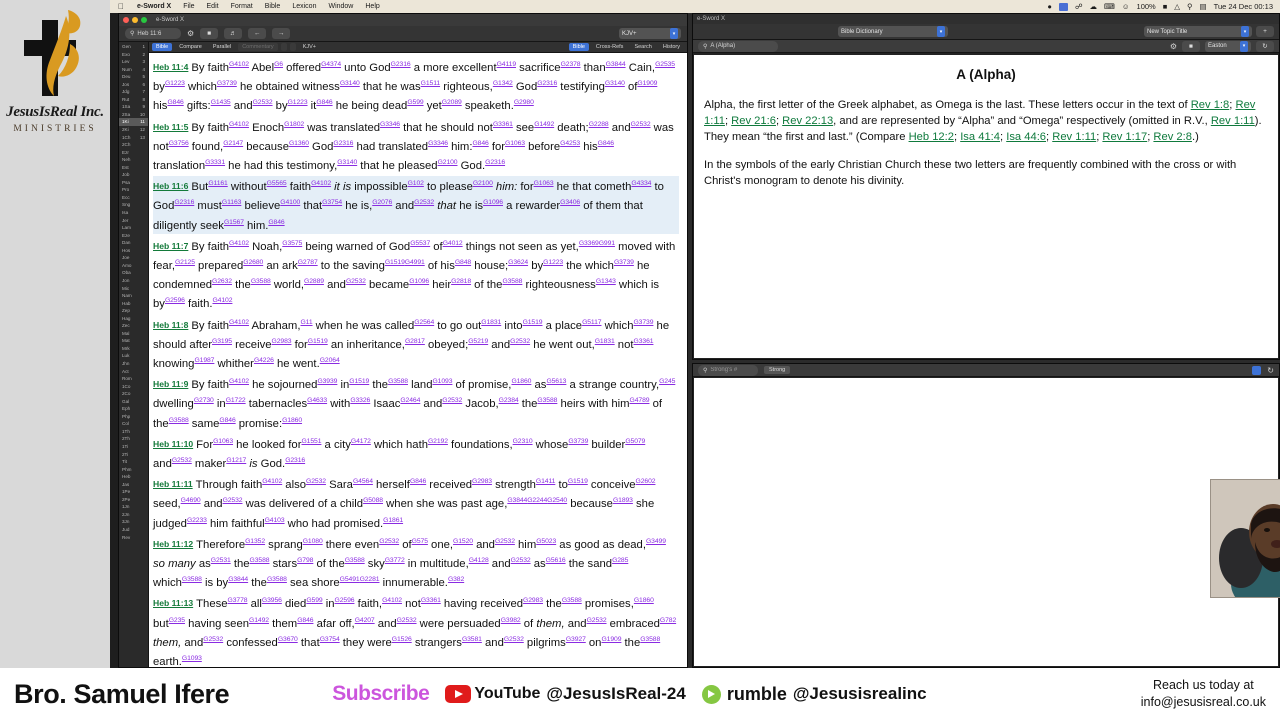 The height and width of the screenshot is (720, 1280). What do you see at coordinates (133, 530) in the screenshot?
I see `book-item: Jud` at bounding box center [133, 530].